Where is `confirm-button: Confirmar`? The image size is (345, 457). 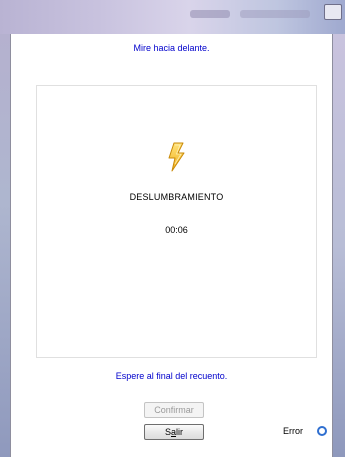
confirm-button: Confirmar is located at coordinates (174, 410).